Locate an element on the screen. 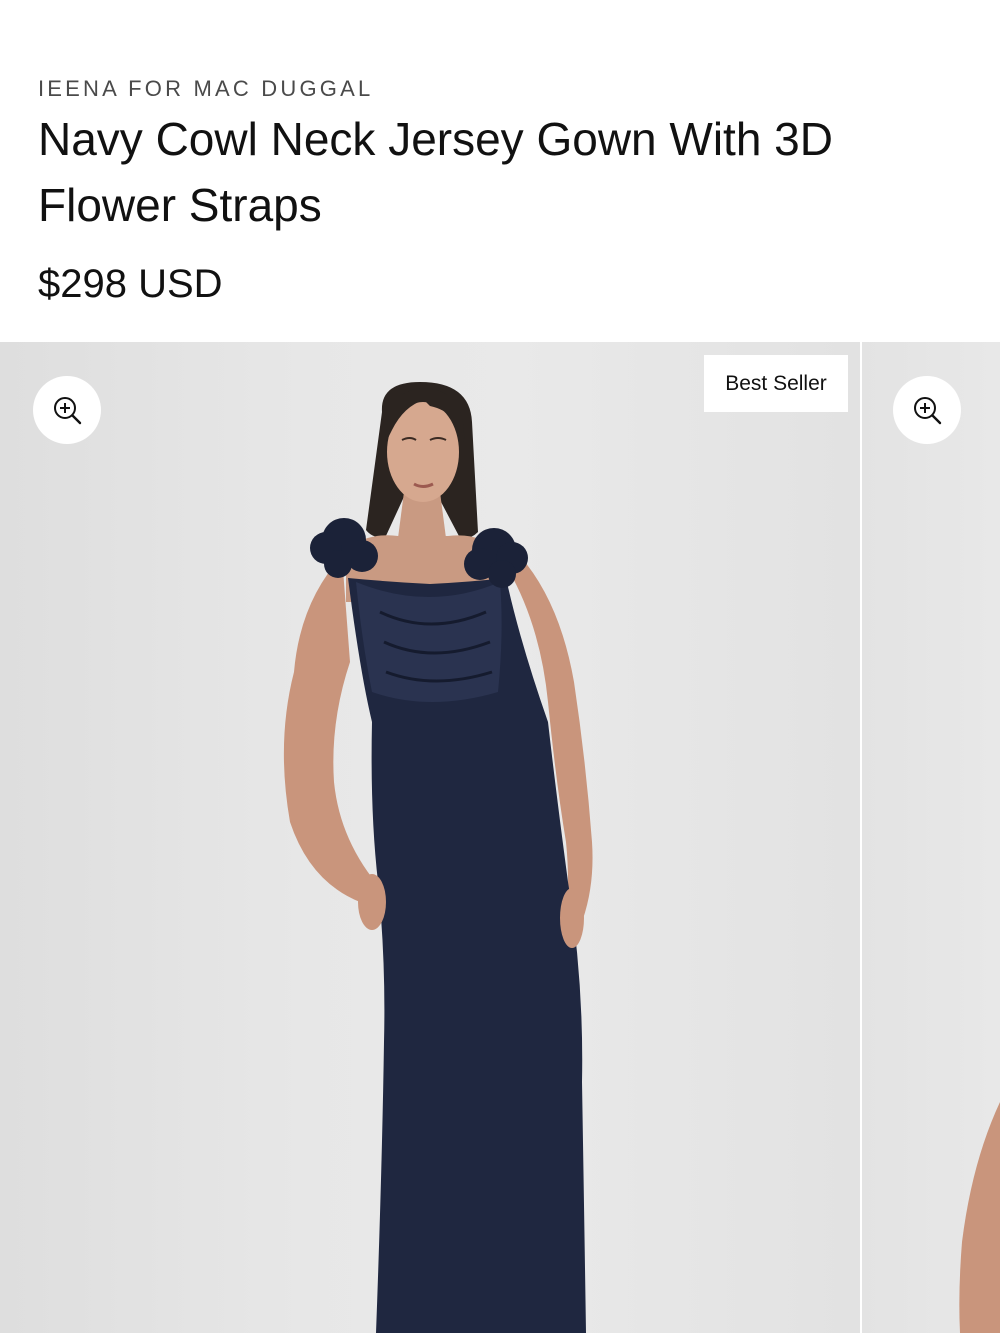  brand-name: IEENA FOR MAC DUGGAL is located at coordinates (205, 89).